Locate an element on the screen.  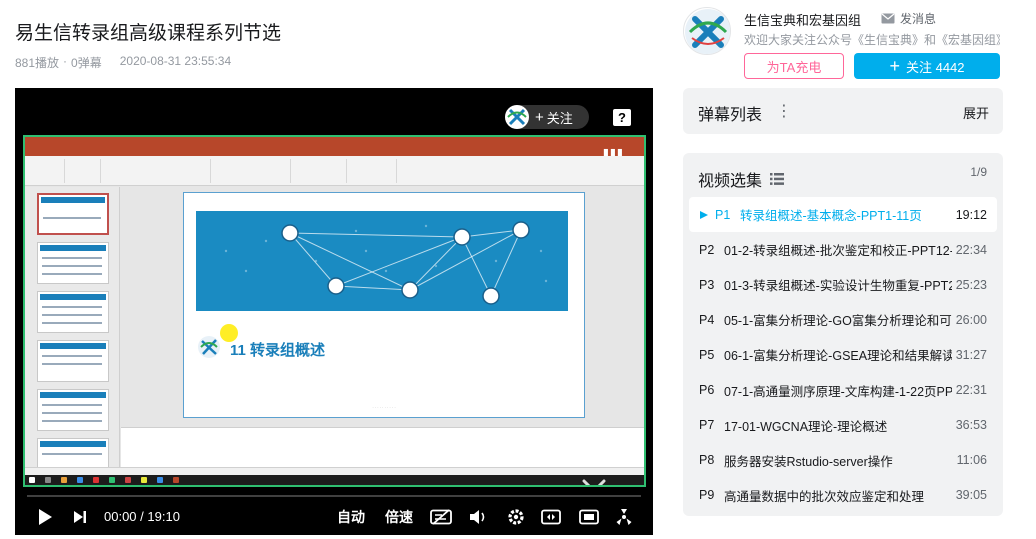
fullscreen-button is located at coordinates (624, 517).